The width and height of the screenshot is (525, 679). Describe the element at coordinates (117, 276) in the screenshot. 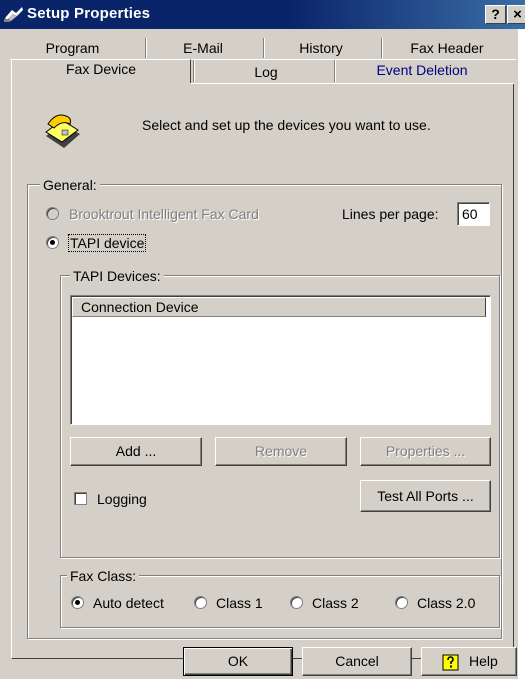

I see `tapi-devices-legend: TAPI Devices:` at that location.